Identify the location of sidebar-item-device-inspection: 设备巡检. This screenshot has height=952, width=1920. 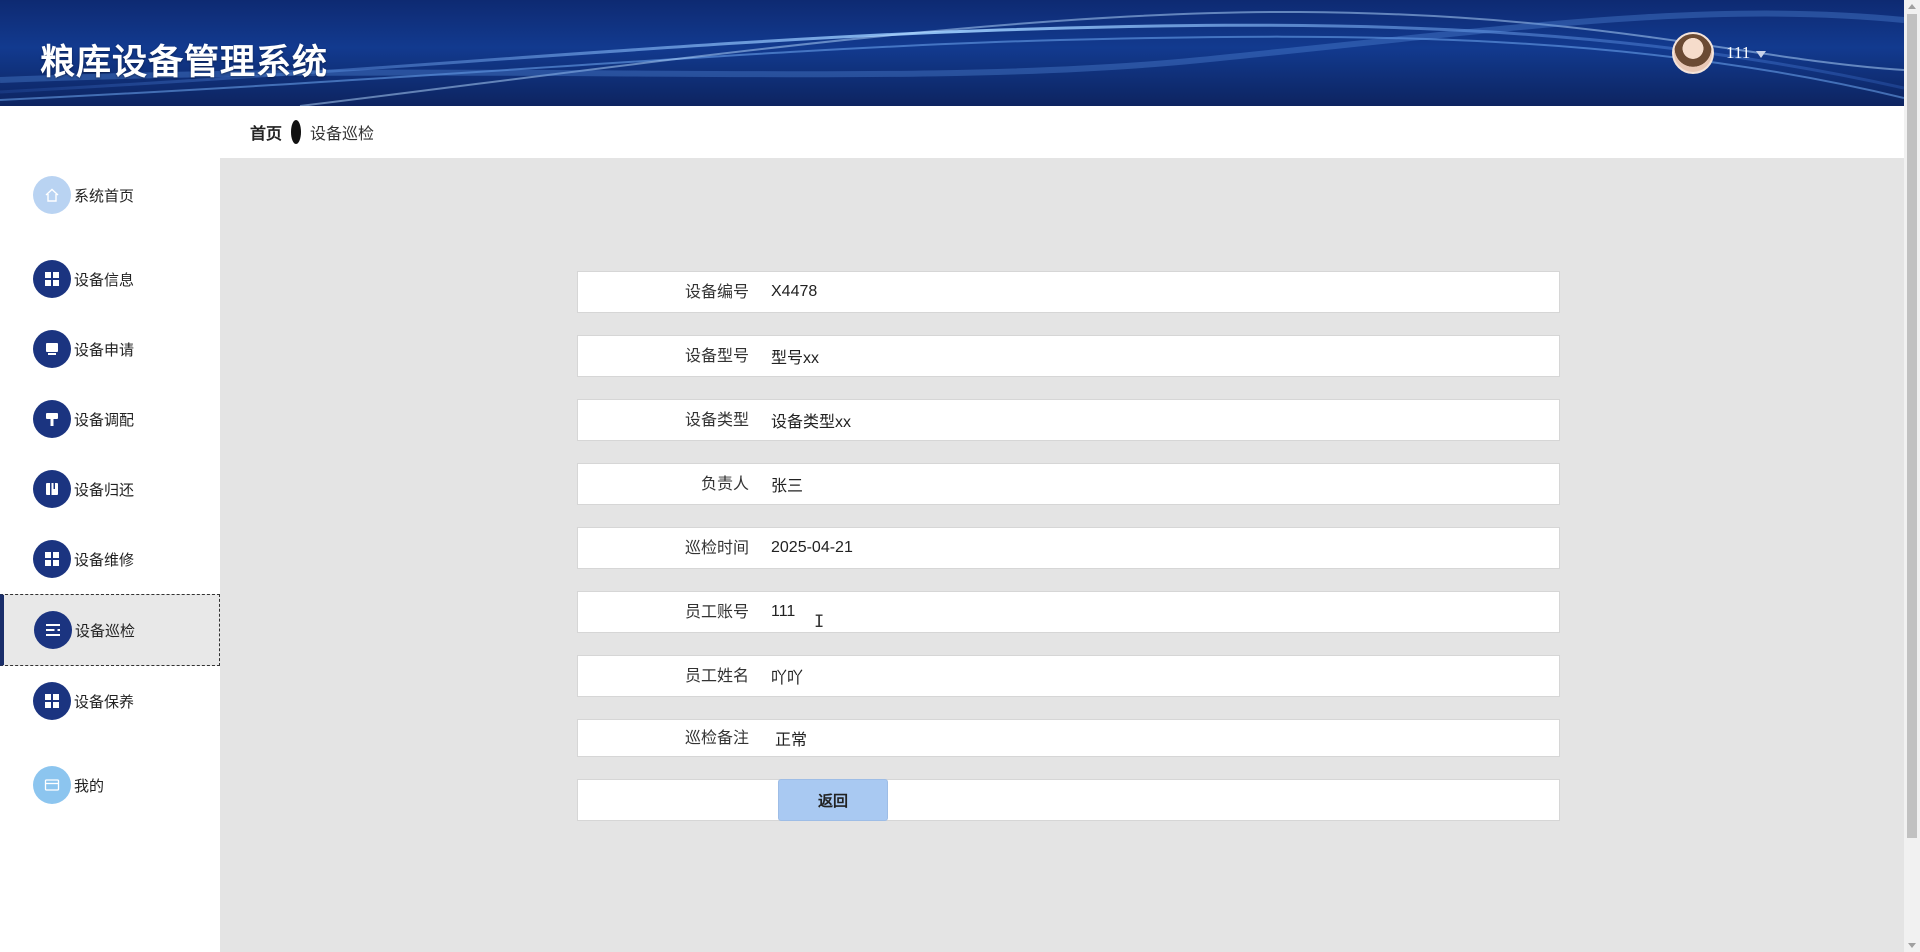
(110, 630).